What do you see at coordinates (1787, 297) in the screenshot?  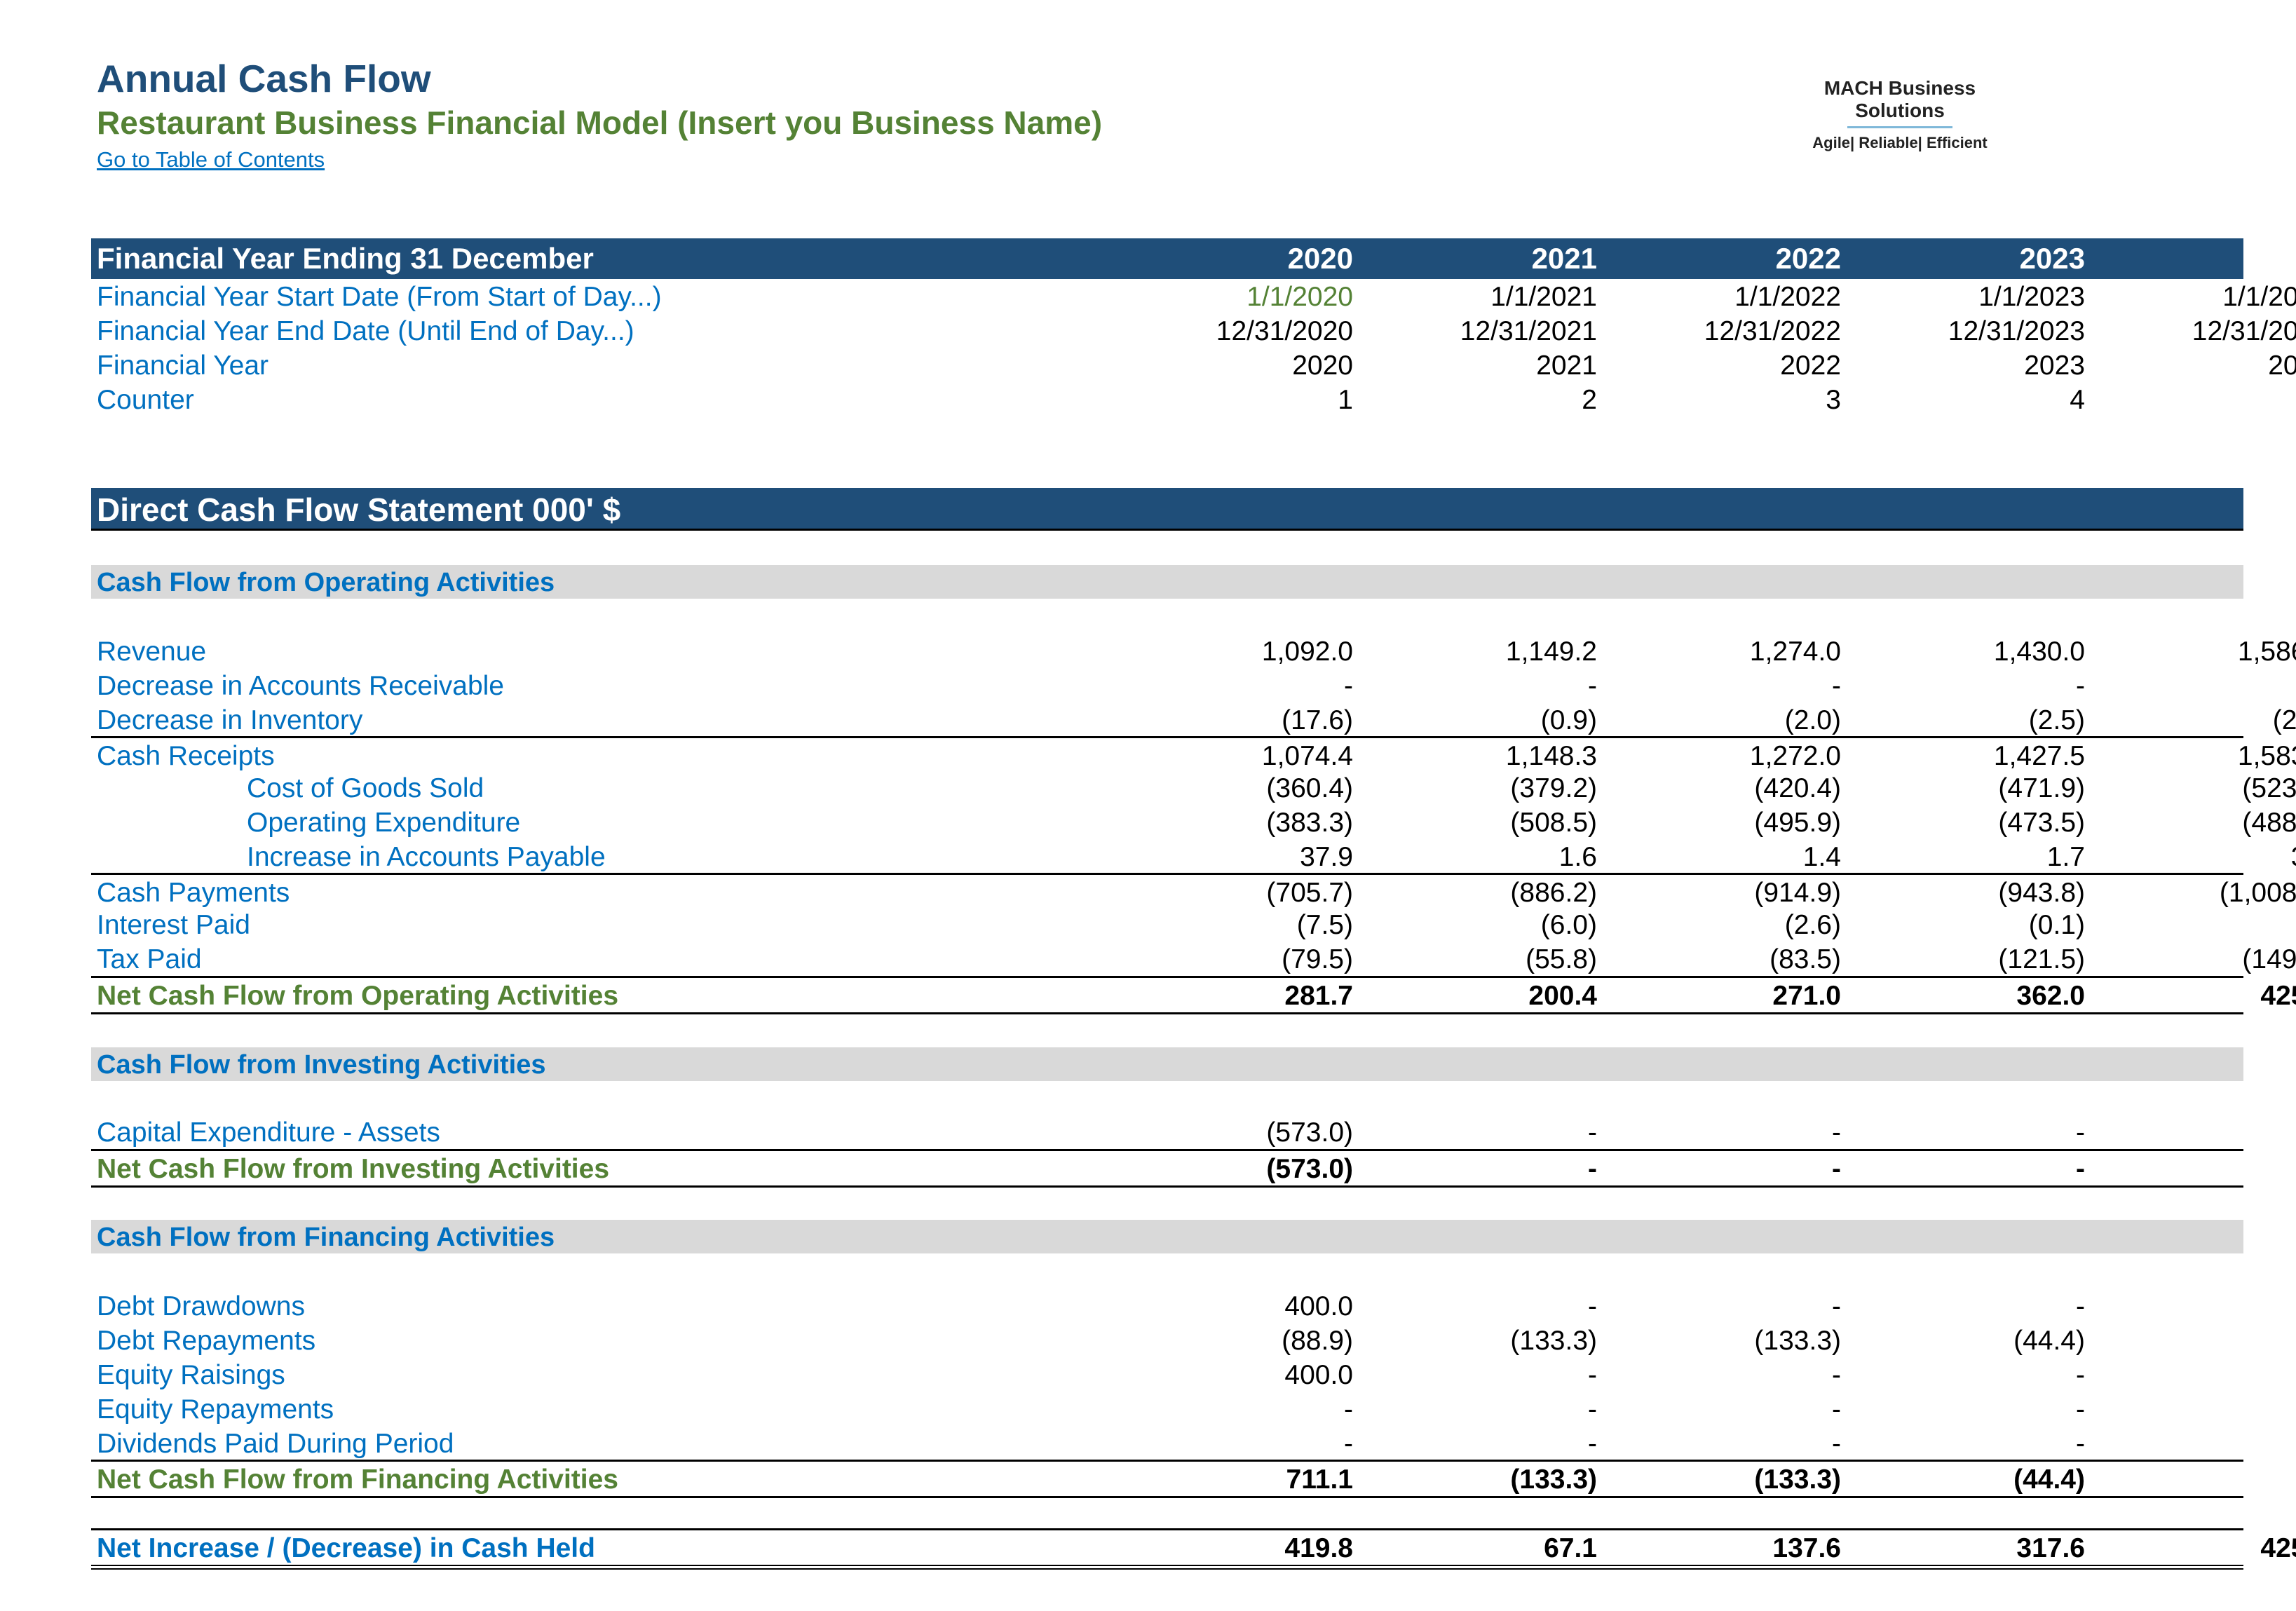 I see `cell: 1/1/2022` at bounding box center [1787, 297].